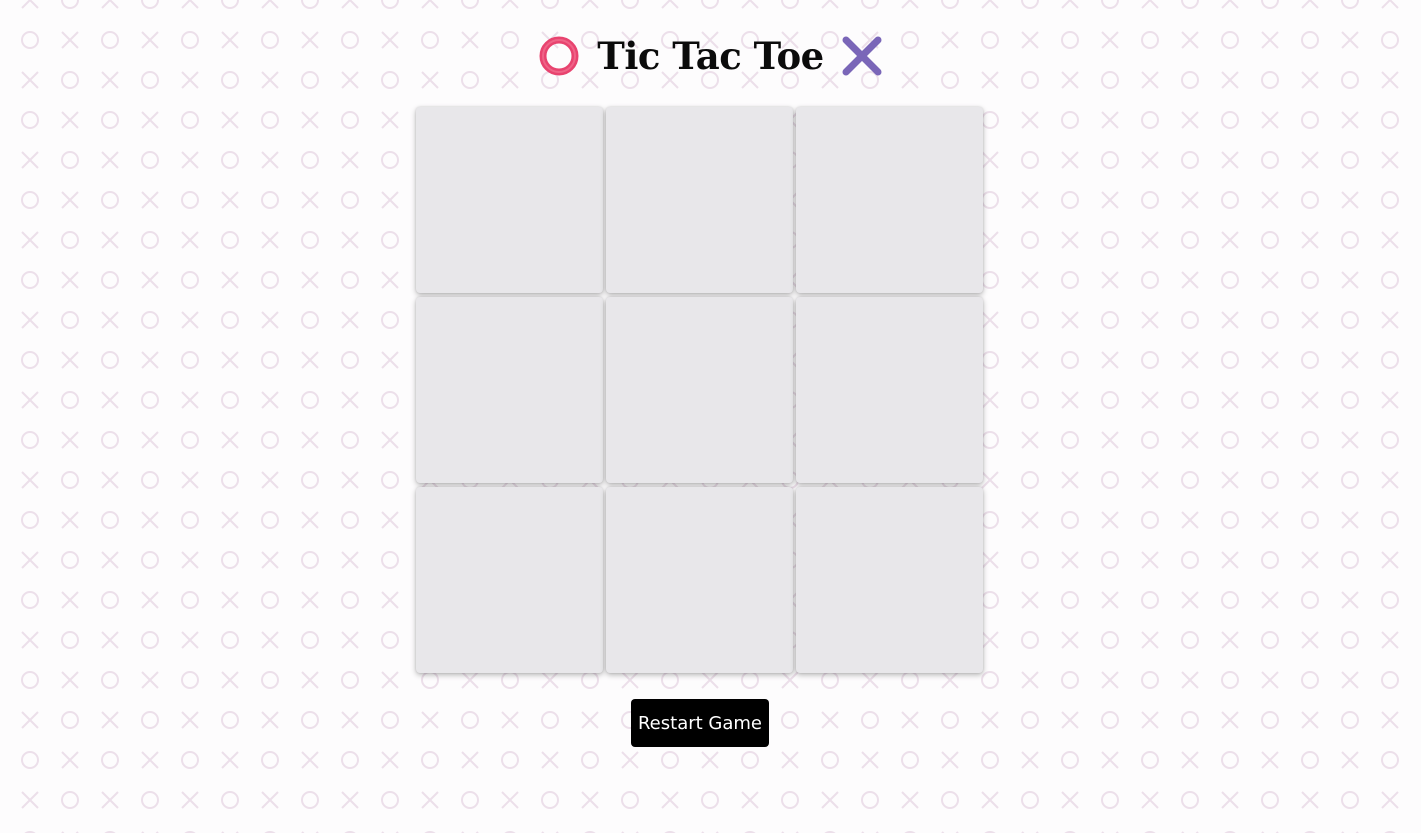 The height and width of the screenshot is (833, 1421). I want to click on o-mark-icon, so click(559, 56).